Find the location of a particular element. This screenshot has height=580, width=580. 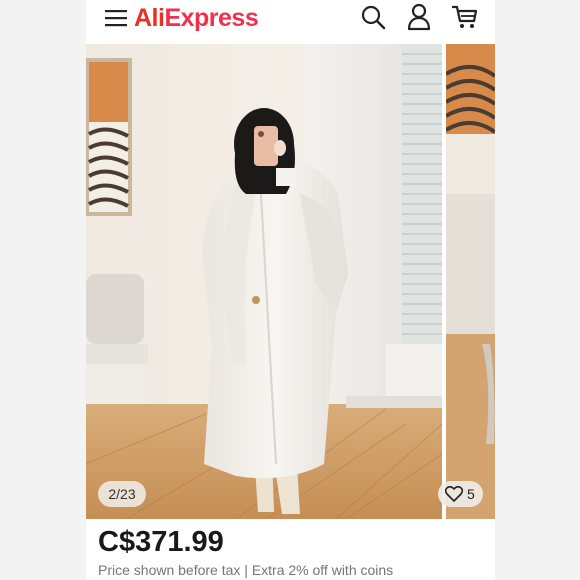

logo-text-express: Express is located at coordinates (211, 18).